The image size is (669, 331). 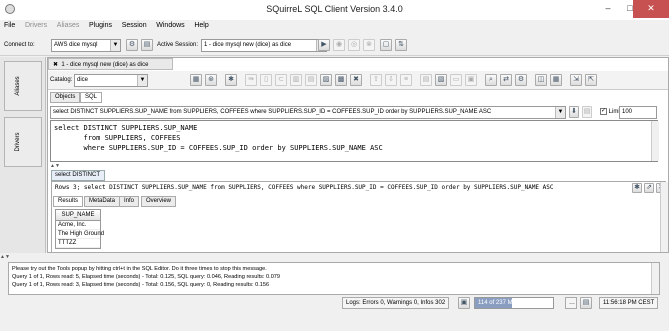 What do you see at coordinates (266, 80) in the screenshot?
I see `new-file-icon: ▯` at bounding box center [266, 80].